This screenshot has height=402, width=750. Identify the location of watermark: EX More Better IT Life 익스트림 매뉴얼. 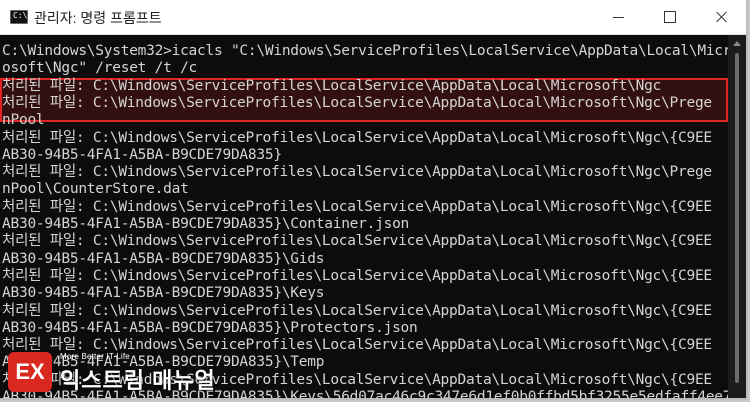
(120, 373).